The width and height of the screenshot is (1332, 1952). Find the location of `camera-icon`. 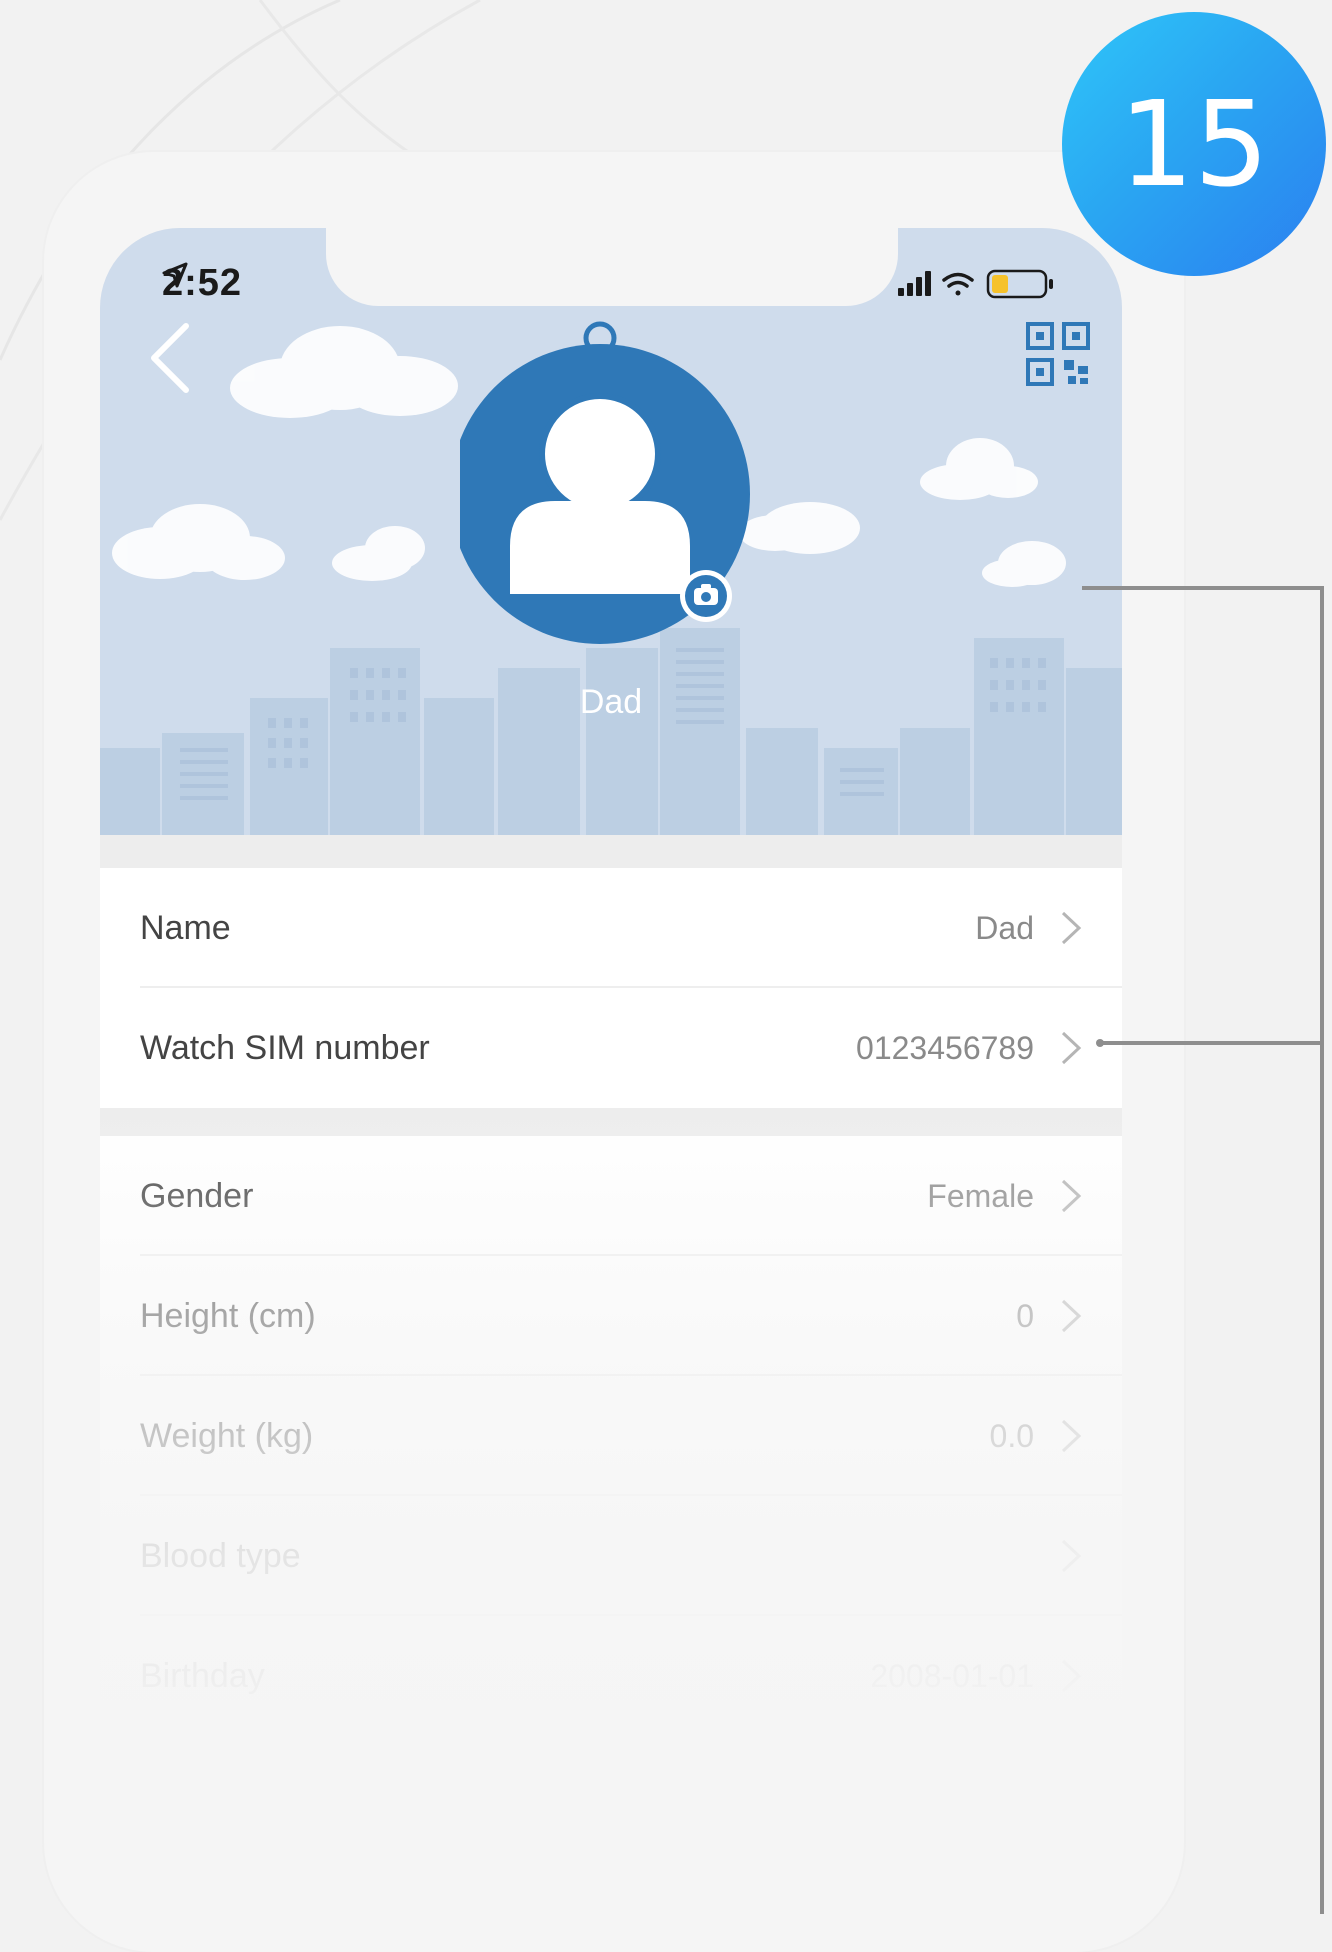

camera-icon is located at coordinates (706, 596).